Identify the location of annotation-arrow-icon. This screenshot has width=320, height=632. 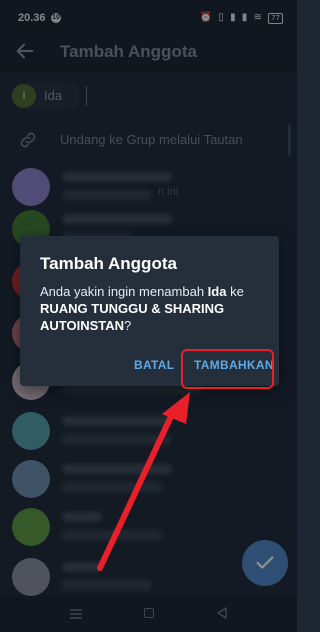
(143, 481).